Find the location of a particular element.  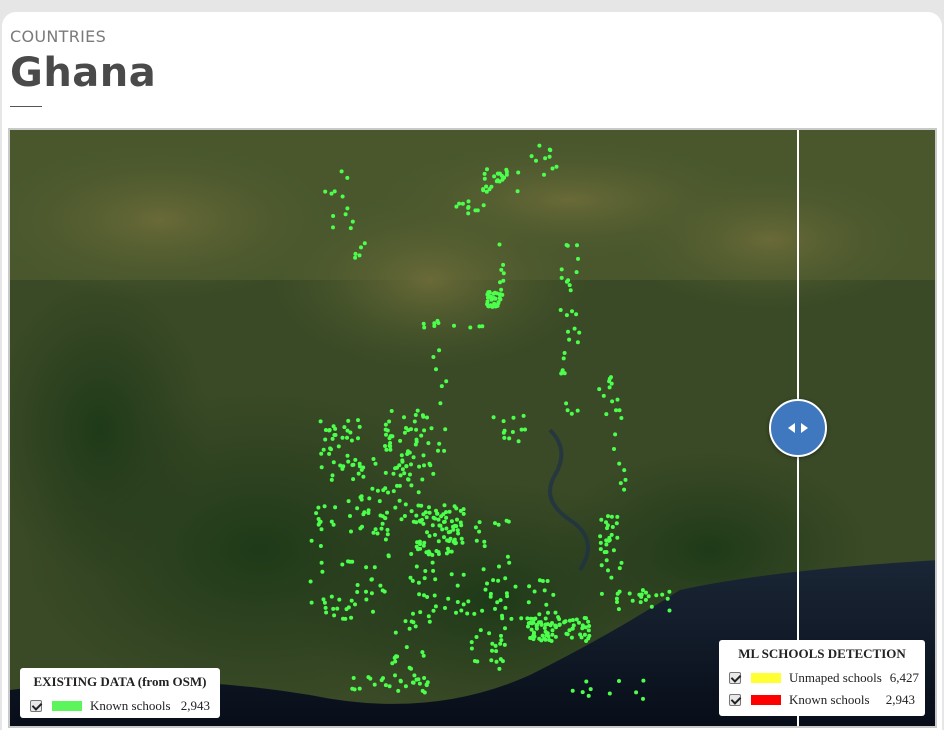

ml-known-schools-swatch is located at coordinates (766, 700).